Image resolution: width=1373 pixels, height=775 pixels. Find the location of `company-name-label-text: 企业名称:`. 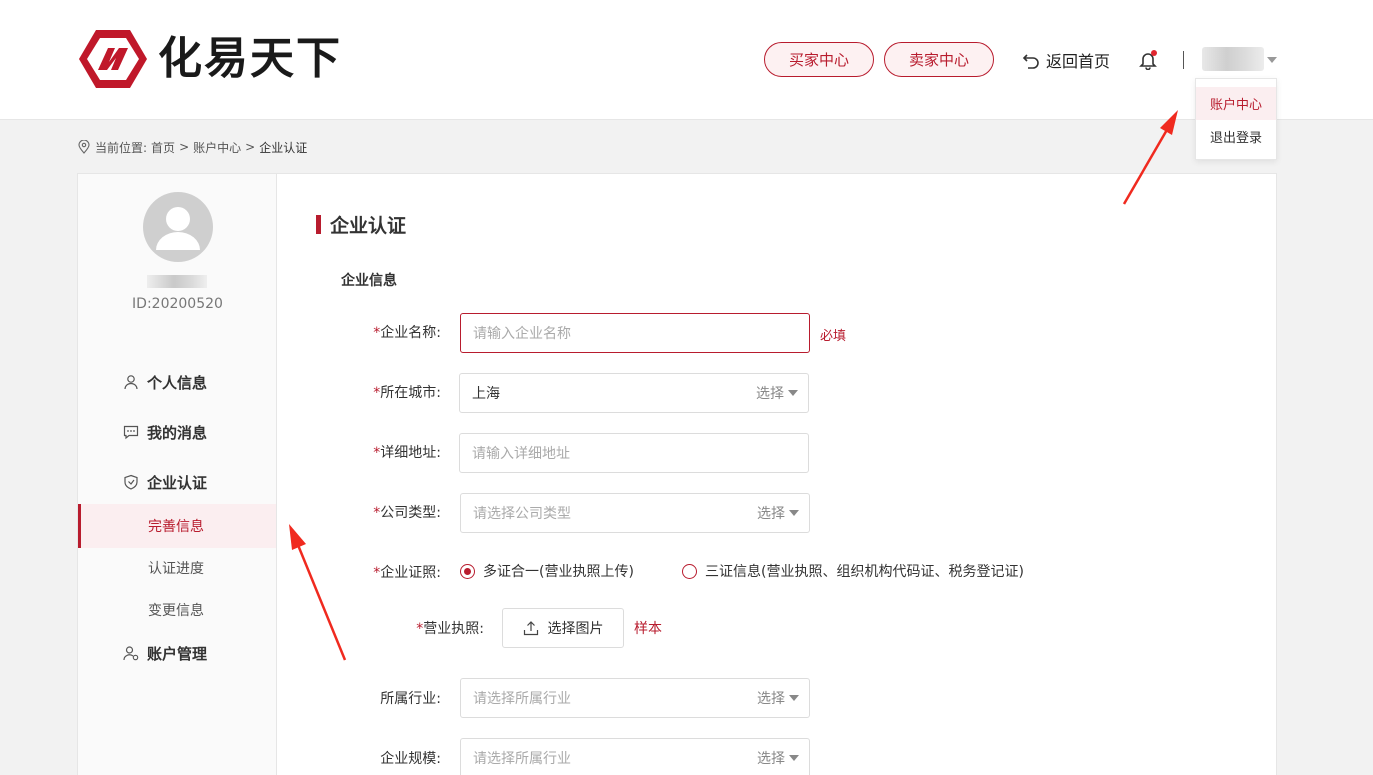

company-name-label-text: 企业名称: is located at coordinates (410, 333).